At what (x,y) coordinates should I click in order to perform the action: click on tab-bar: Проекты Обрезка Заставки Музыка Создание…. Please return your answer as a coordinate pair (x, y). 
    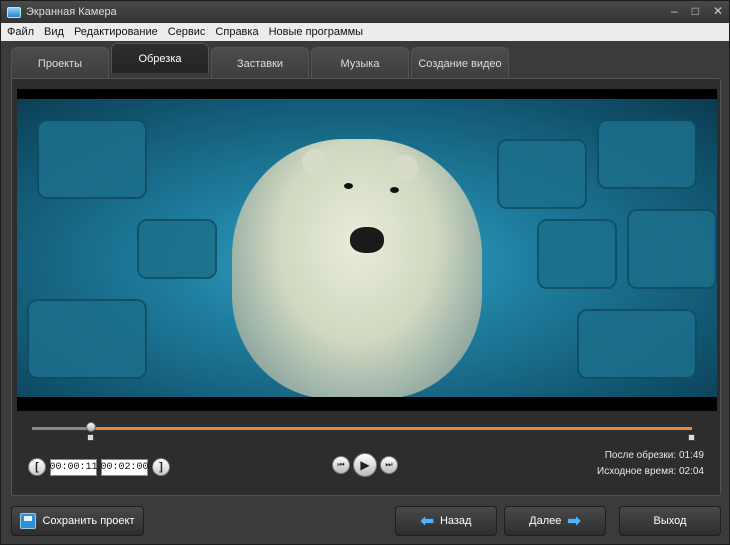
    Looking at the image, I should click on (260, 61).